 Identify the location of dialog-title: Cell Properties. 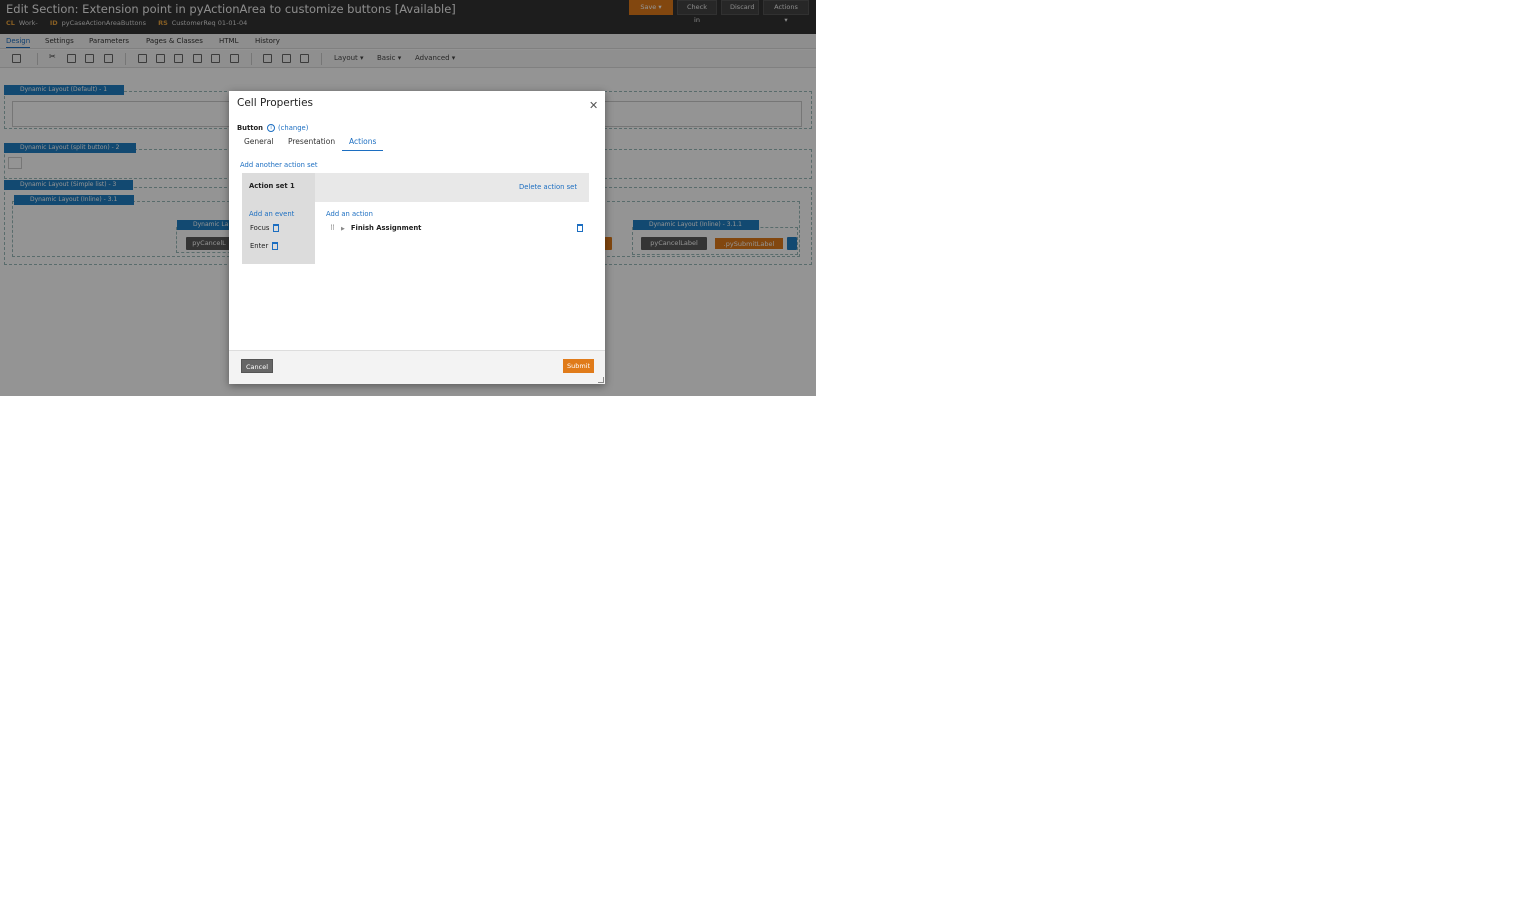
(275, 103).